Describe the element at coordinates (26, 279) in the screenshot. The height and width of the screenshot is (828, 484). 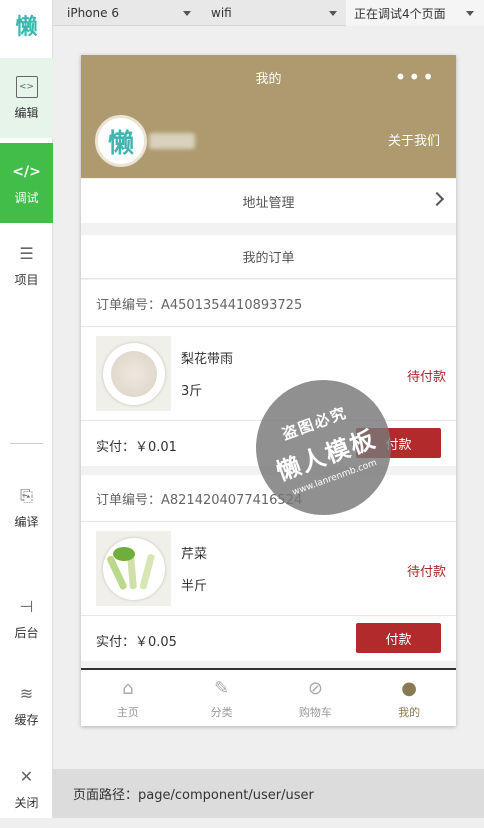
I see `sidebar-item-label: 项目` at that location.